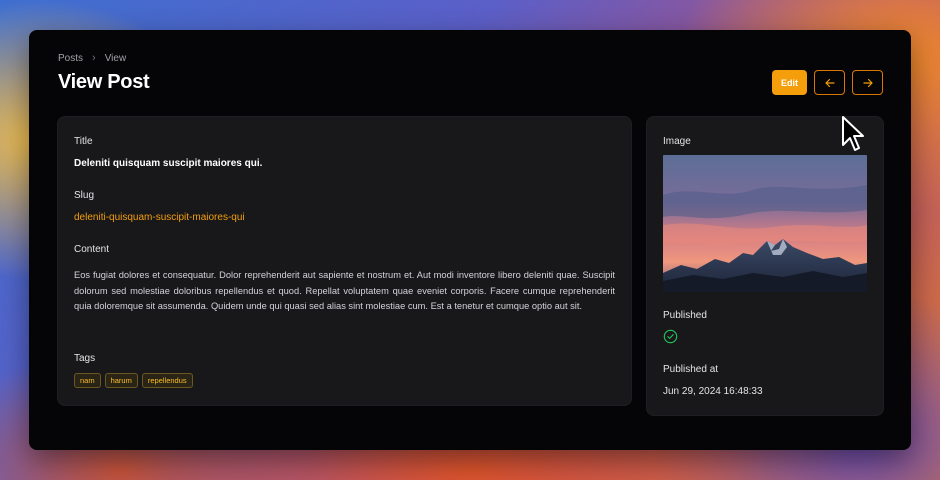  Describe the element at coordinates (168, 163) in the screenshot. I see `title-value: Deleniti quisquam suscipit maiores qui.` at that location.